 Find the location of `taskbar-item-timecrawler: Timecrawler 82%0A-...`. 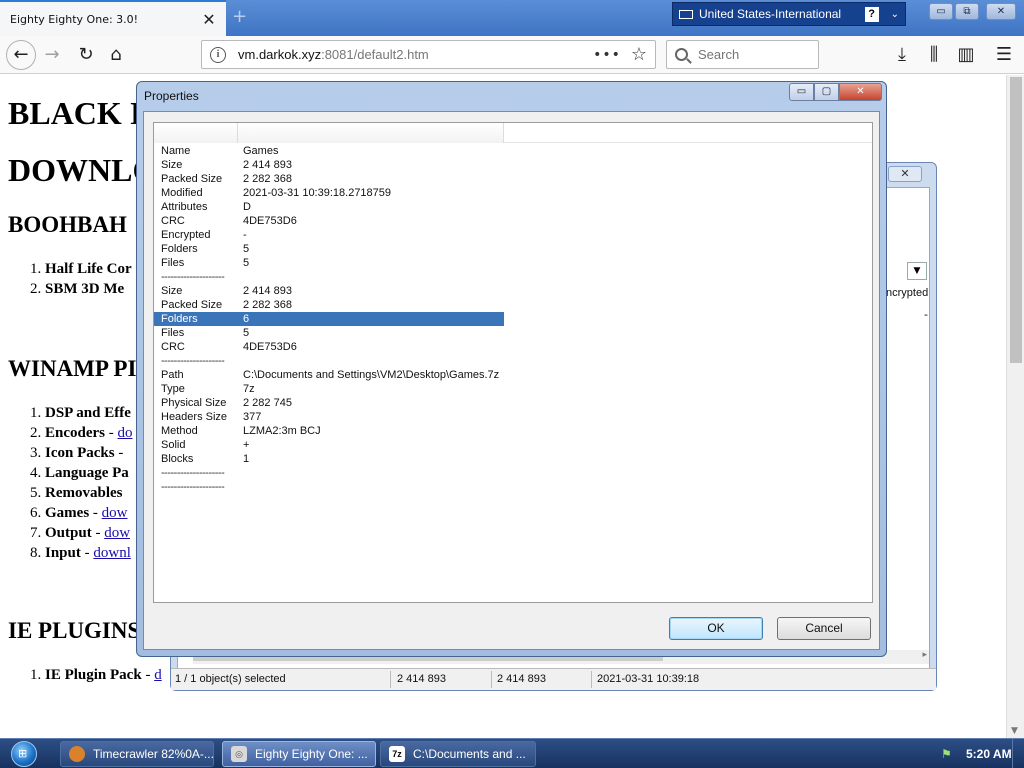

taskbar-item-timecrawler: Timecrawler 82%0A-... is located at coordinates (137, 754).